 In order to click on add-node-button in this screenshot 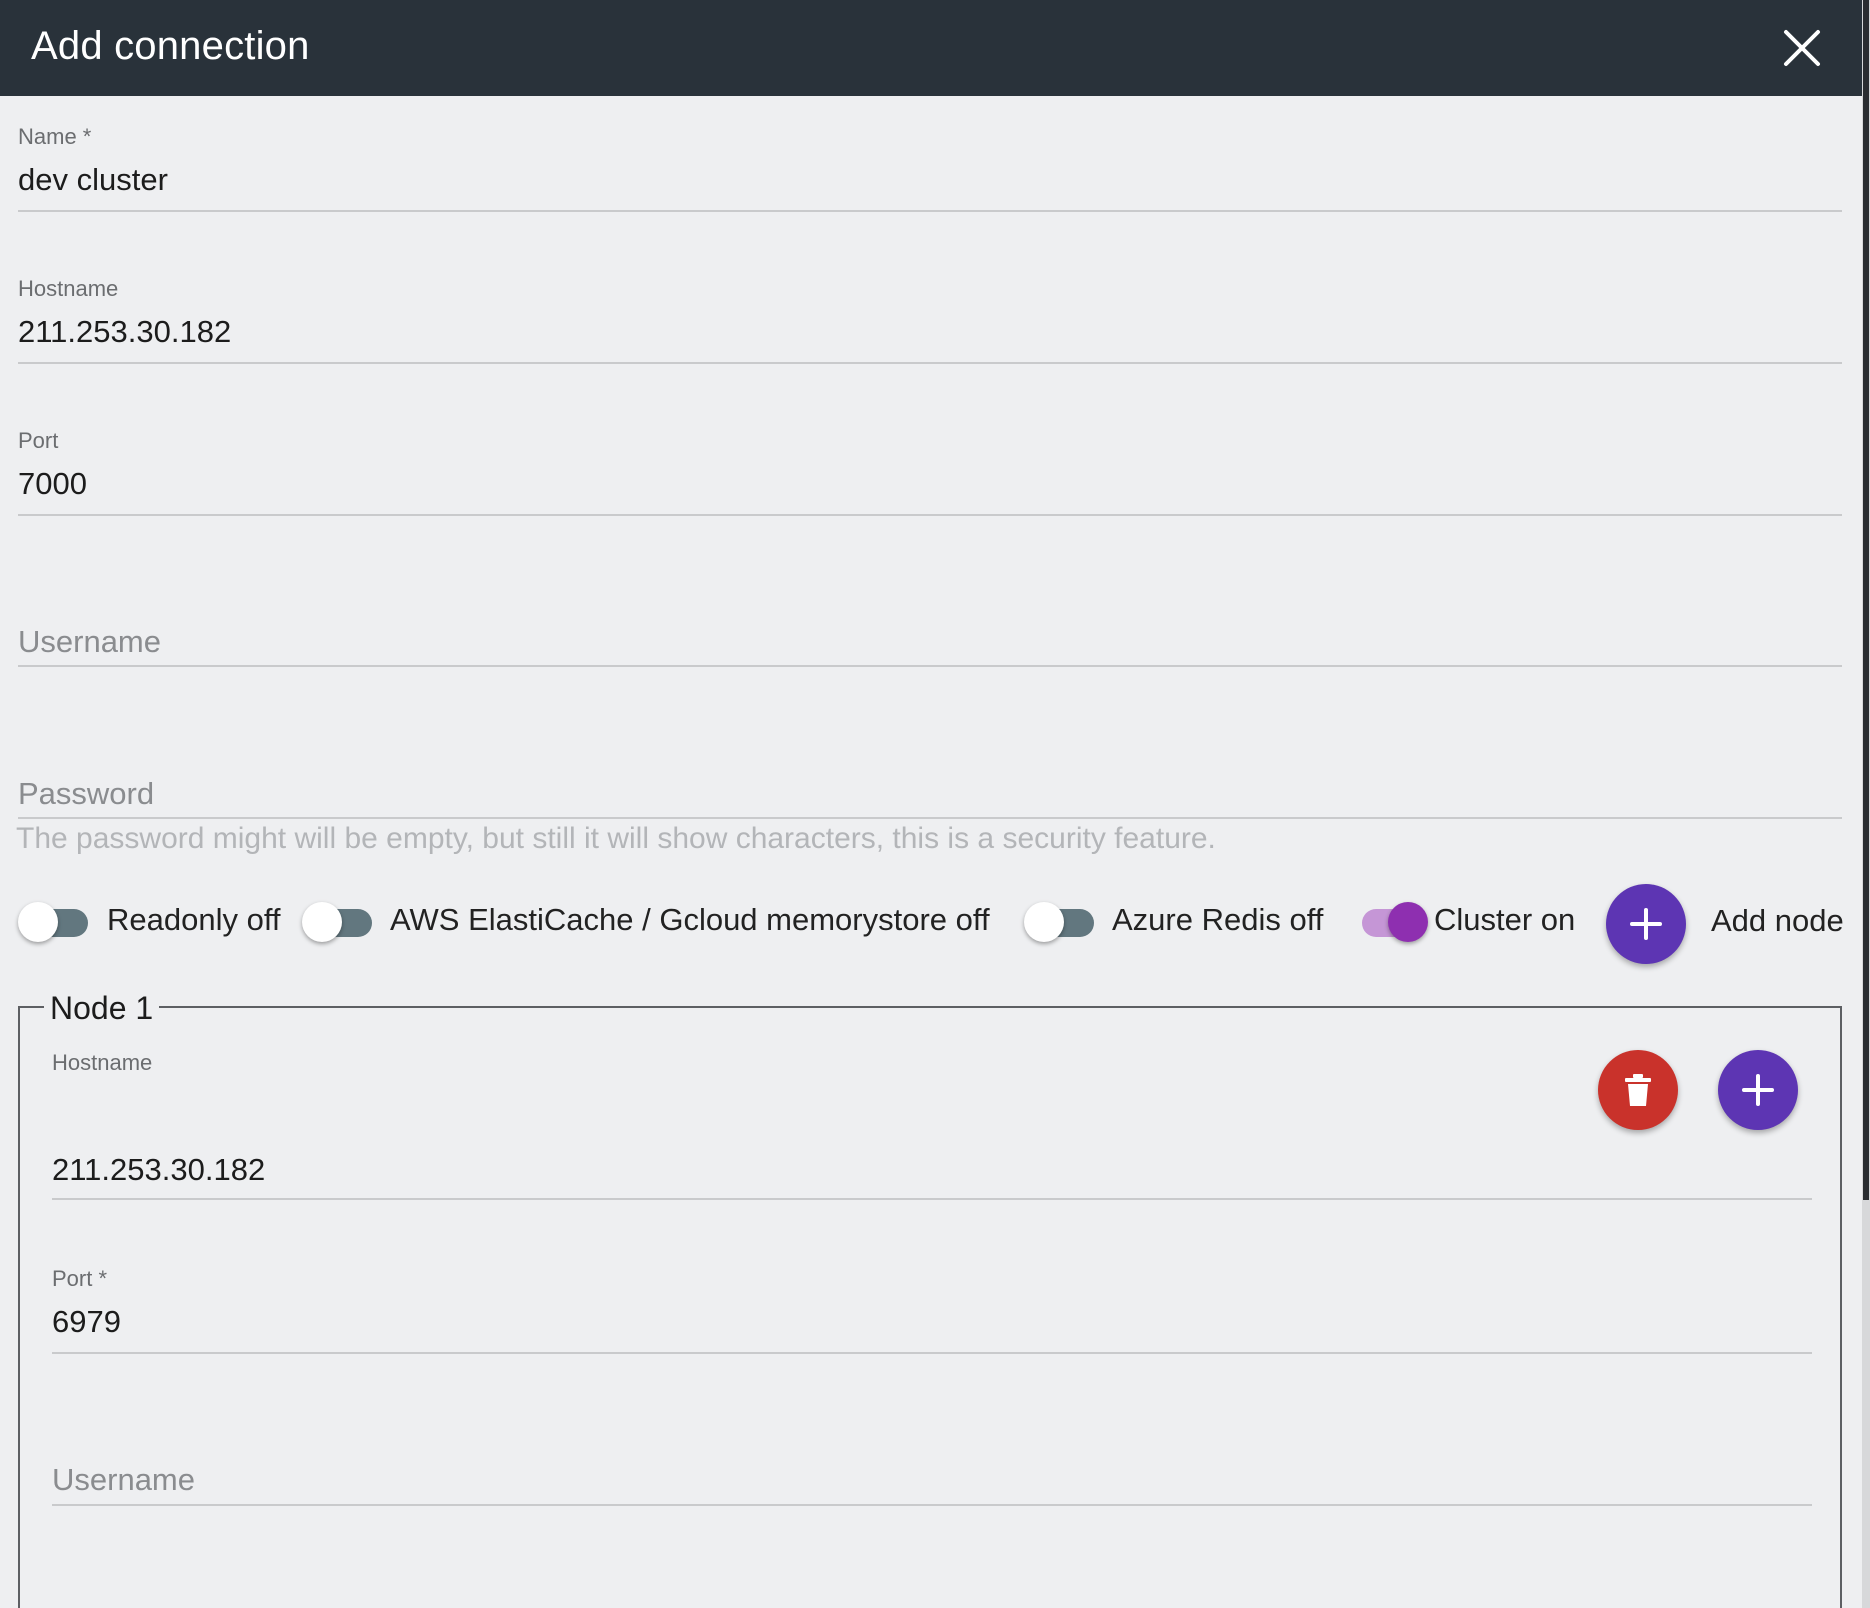, I will do `click(1646, 924)`.